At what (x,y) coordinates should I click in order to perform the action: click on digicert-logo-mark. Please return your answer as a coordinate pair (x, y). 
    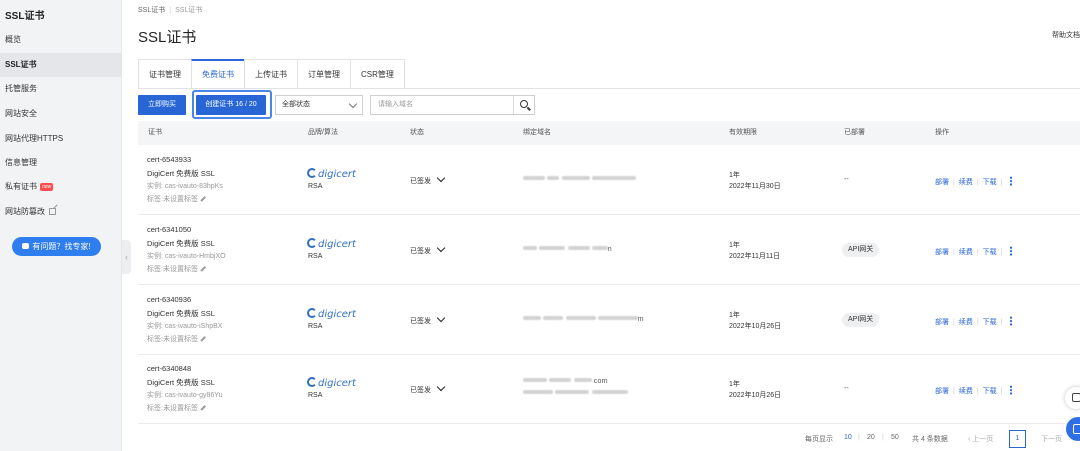
    Looking at the image, I should click on (312, 173).